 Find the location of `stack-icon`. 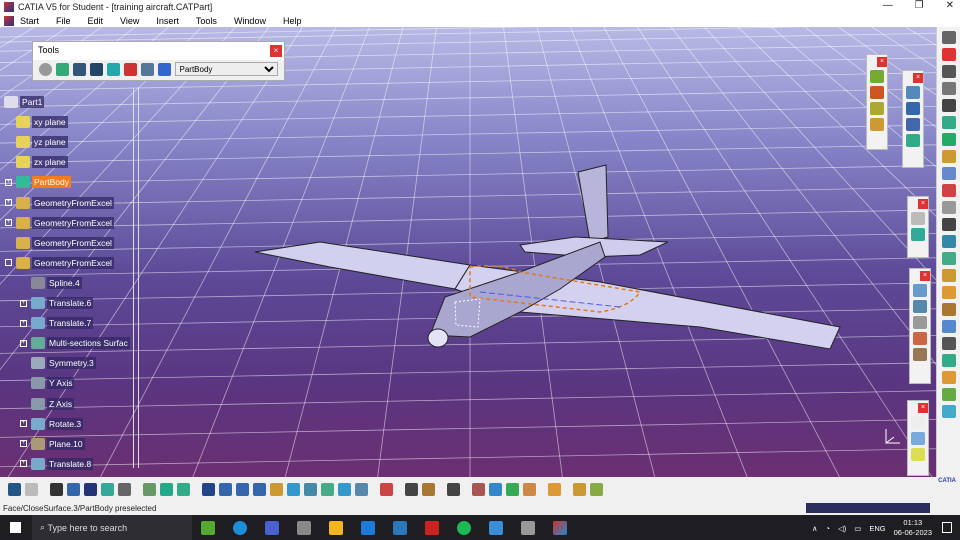

stack-icon is located at coordinates (147, 69).